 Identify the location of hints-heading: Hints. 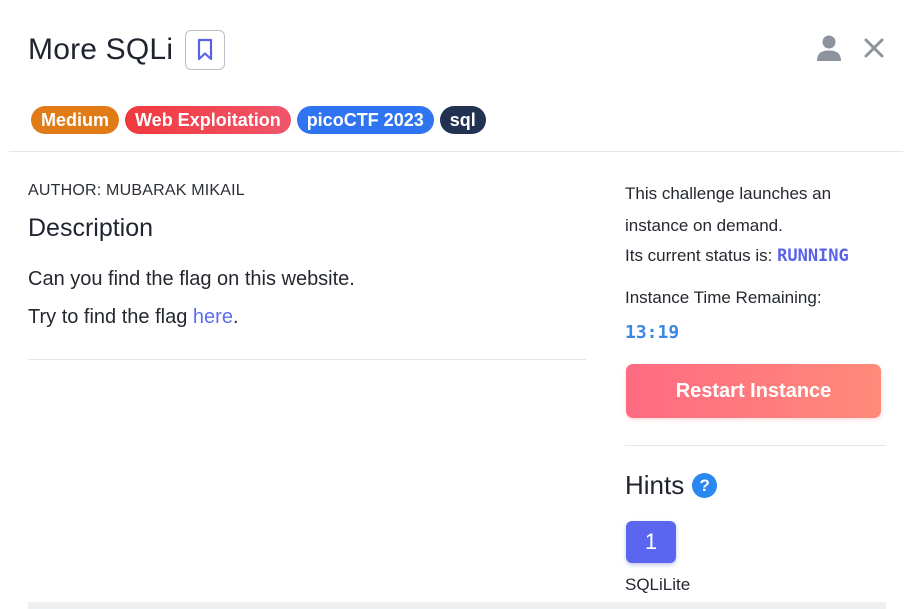
(655, 485).